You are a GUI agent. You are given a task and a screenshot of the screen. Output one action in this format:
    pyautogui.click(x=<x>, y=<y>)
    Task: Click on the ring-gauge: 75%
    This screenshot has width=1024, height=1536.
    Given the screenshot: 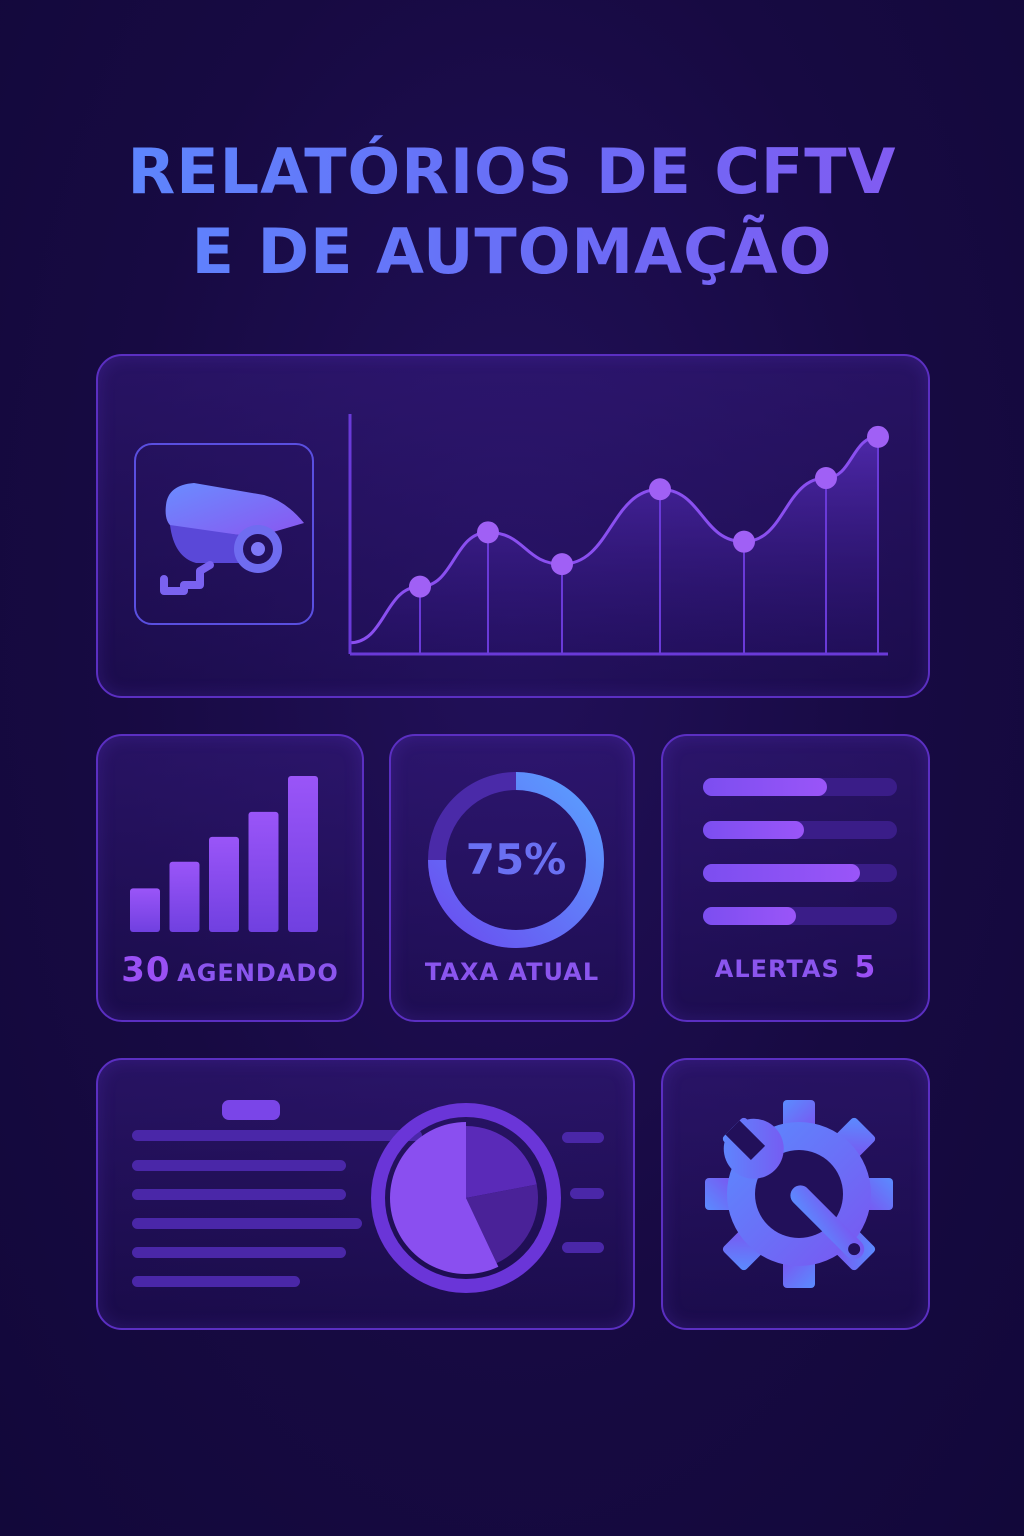 What is the action you would take?
    pyautogui.click(x=516, y=860)
    